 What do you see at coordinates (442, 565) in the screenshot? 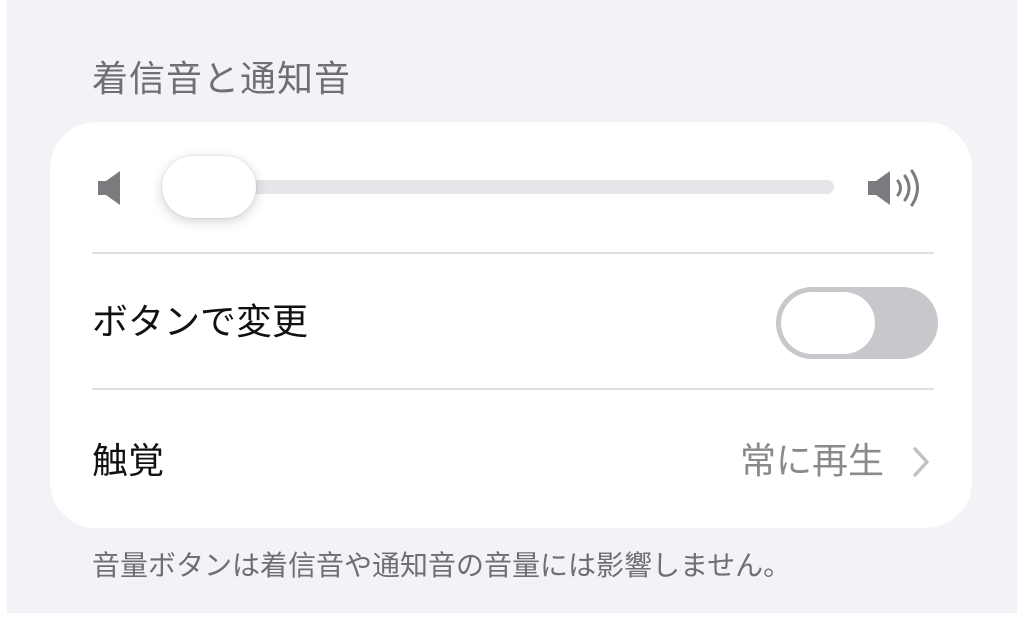
I see `footer-note: 音量ボタンは着信音や通知音の音量には影響しません。` at bounding box center [442, 565].